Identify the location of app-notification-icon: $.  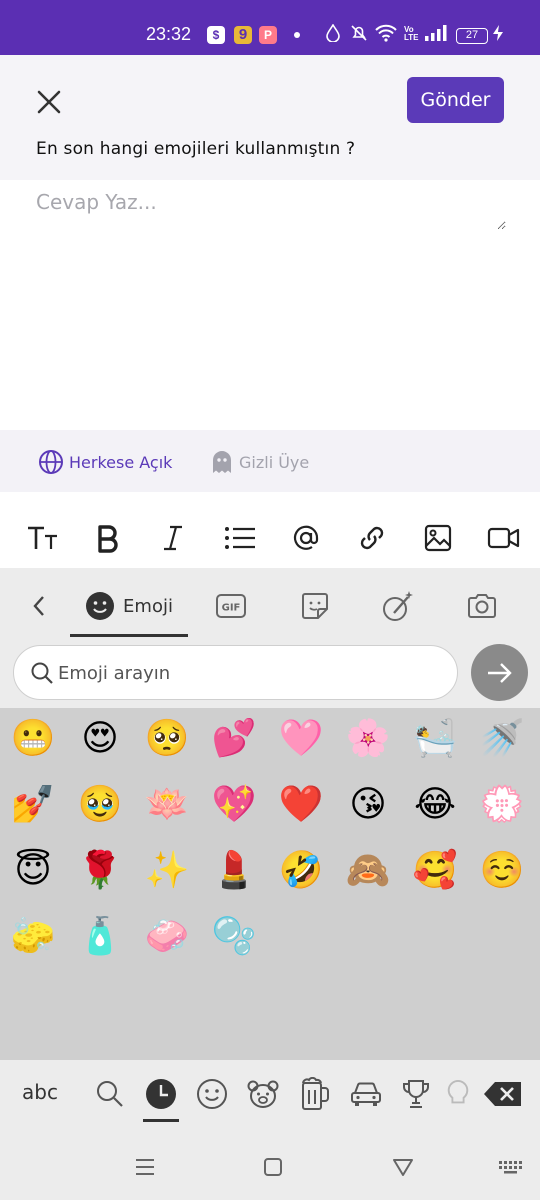
(216, 35).